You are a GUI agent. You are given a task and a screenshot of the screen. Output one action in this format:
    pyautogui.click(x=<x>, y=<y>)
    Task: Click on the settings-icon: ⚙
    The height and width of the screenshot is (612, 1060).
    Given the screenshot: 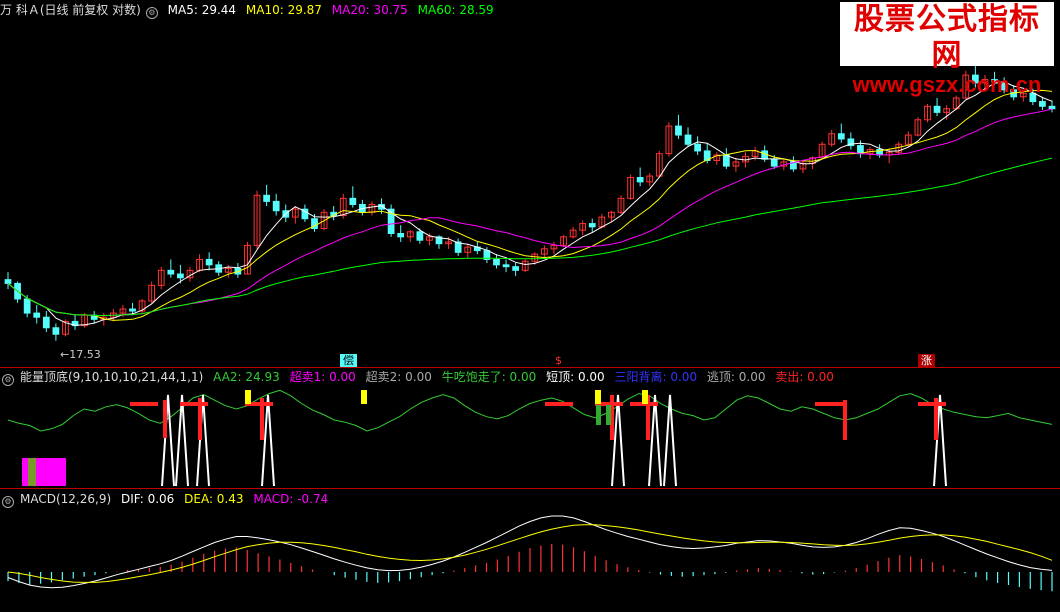 What is the action you would take?
    pyautogui.click(x=151, y=13)
    